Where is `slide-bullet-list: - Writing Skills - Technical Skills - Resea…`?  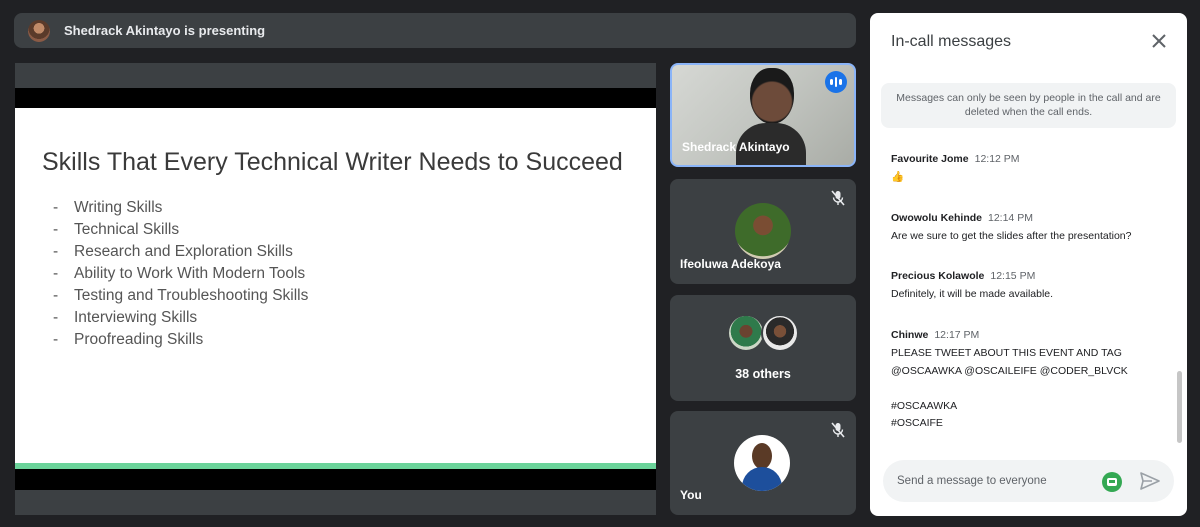
slide-bullet-list: - Writing Skills - Technical Skills - Resea… is located at coordinates (180, 274).